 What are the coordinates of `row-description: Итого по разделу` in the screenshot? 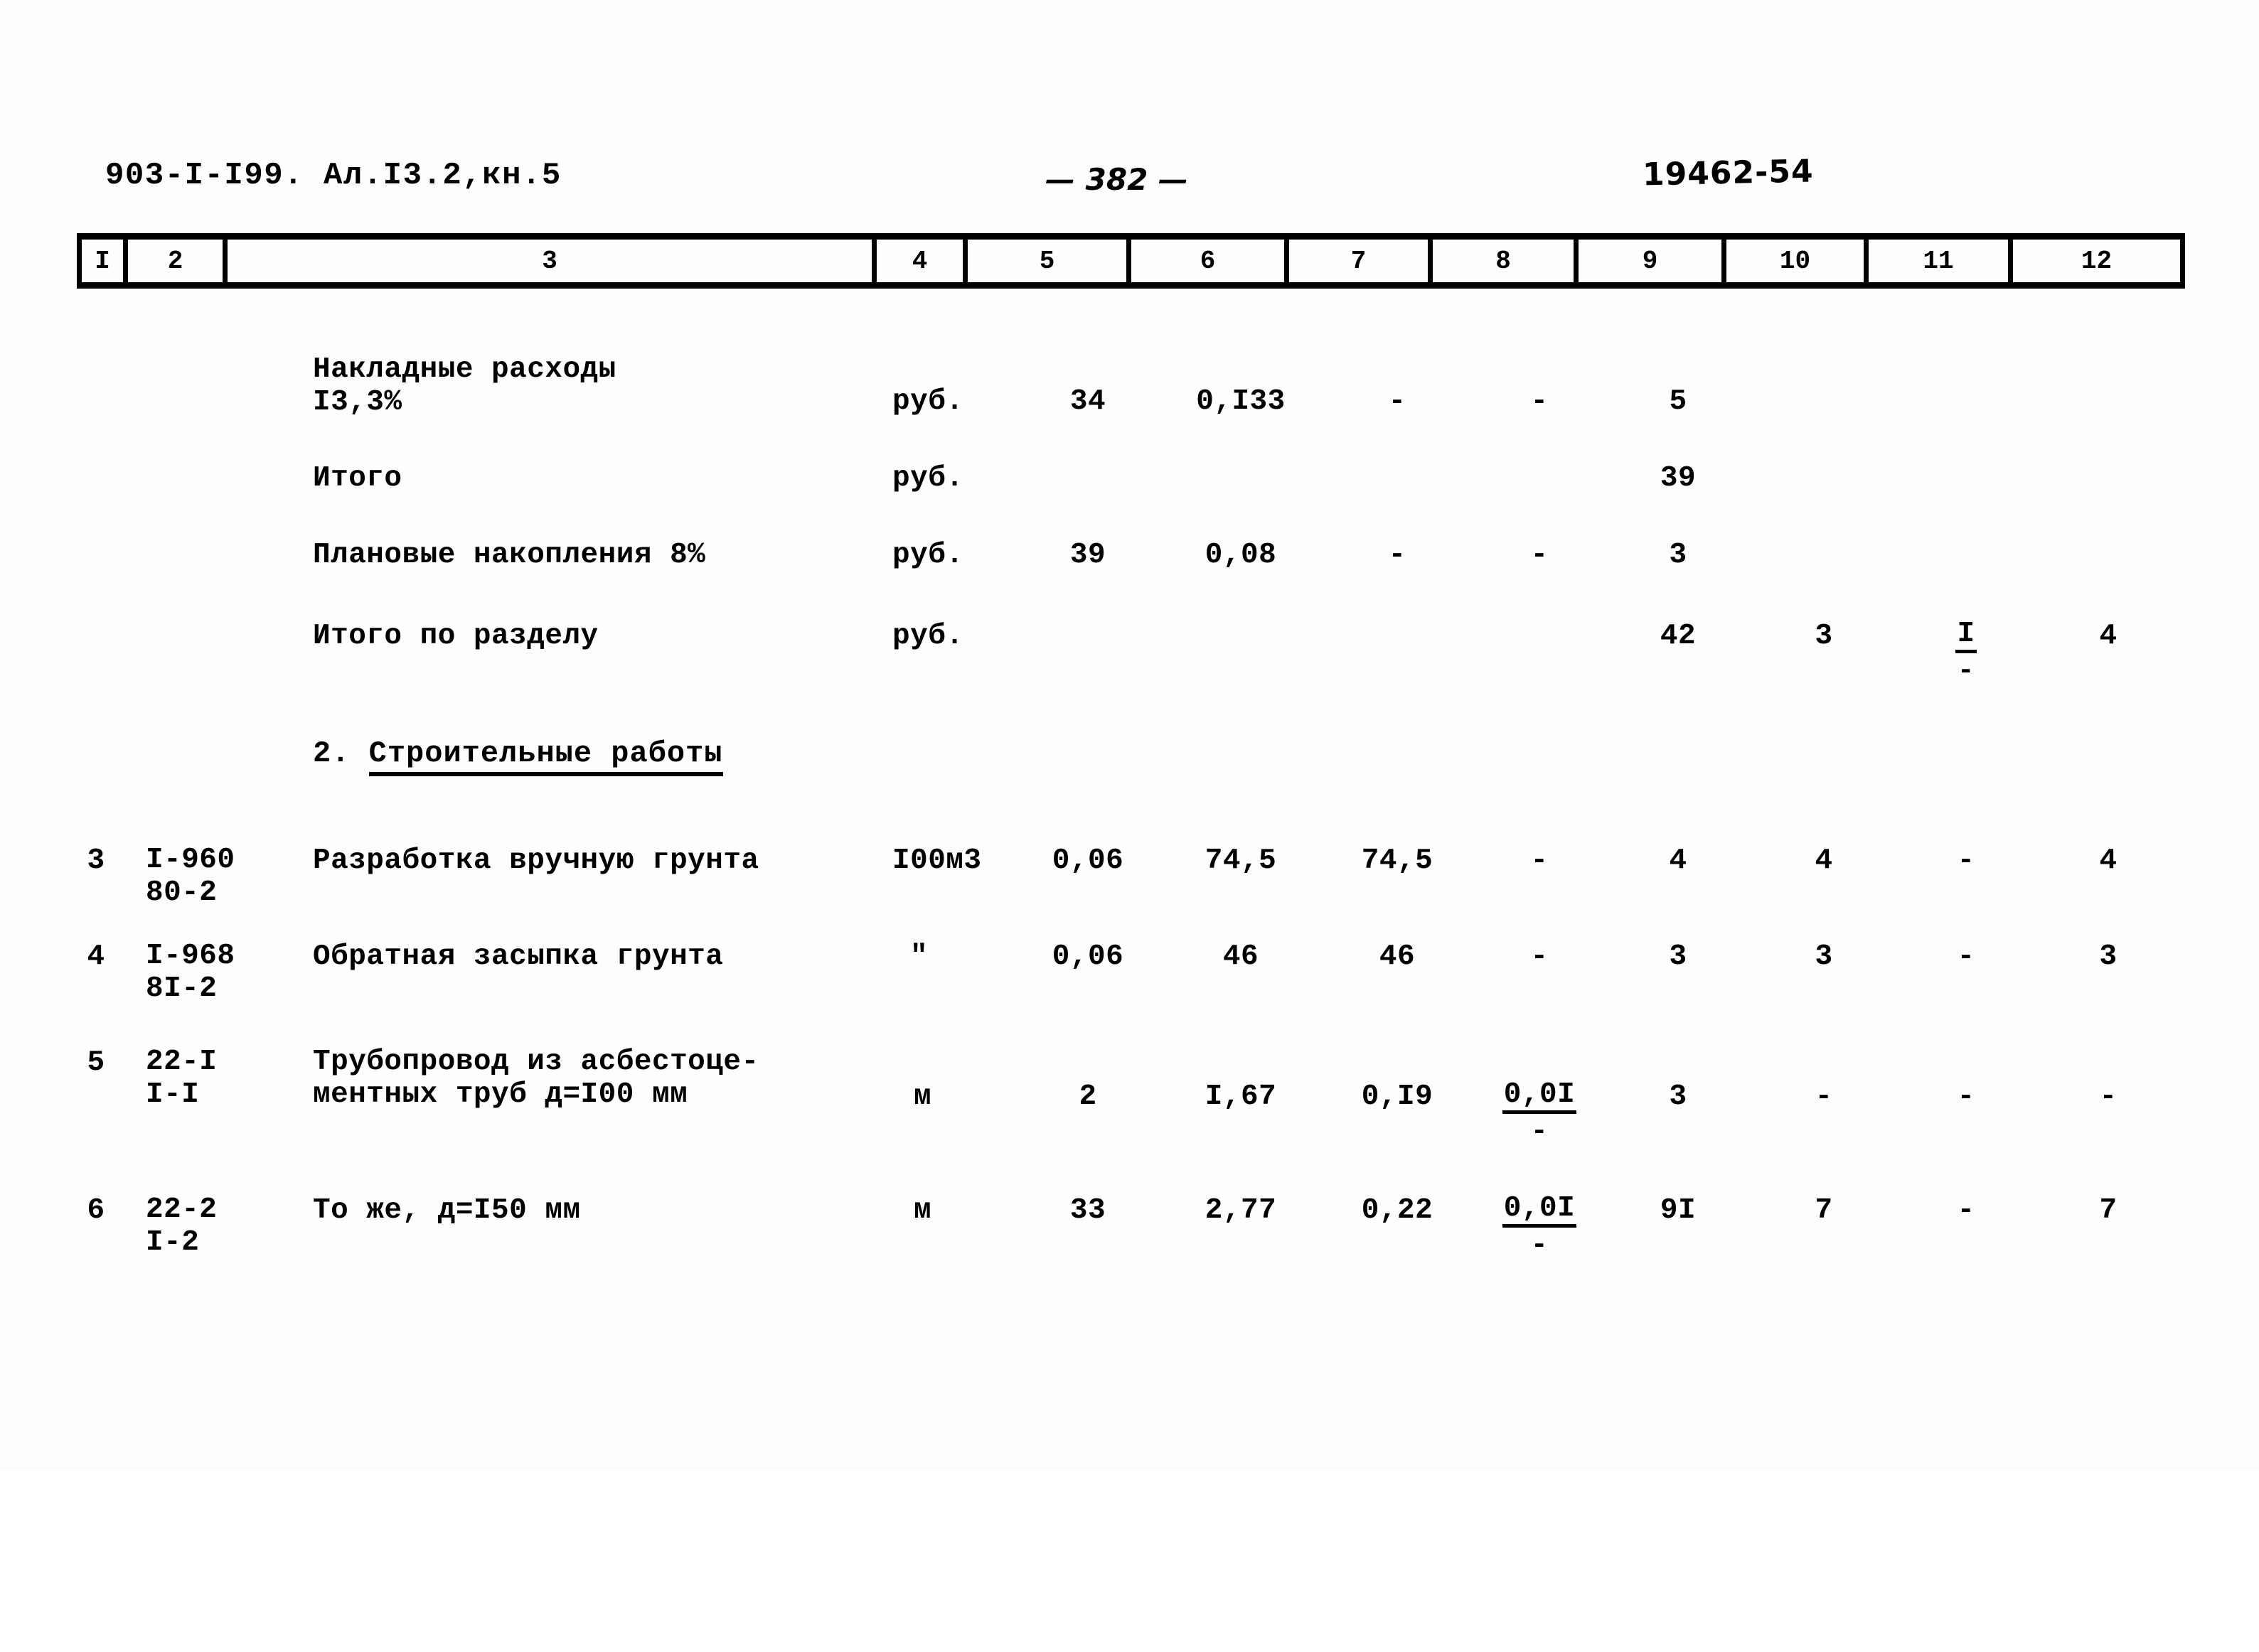 It's located at (456, 636).